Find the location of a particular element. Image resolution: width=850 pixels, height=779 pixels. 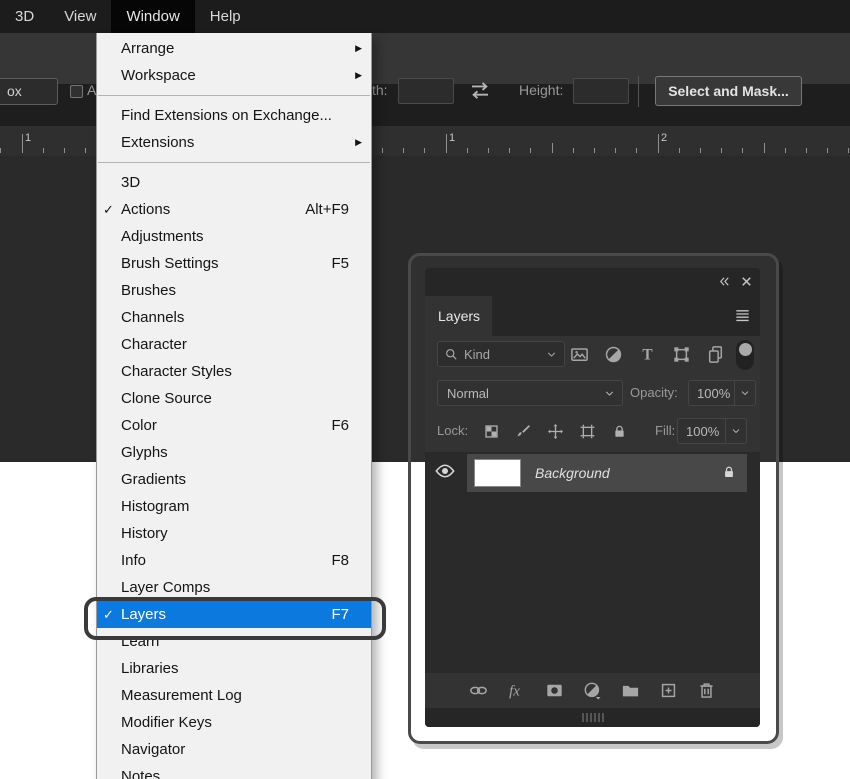

type-filter-icon: T is located at coordinates (647, 354).